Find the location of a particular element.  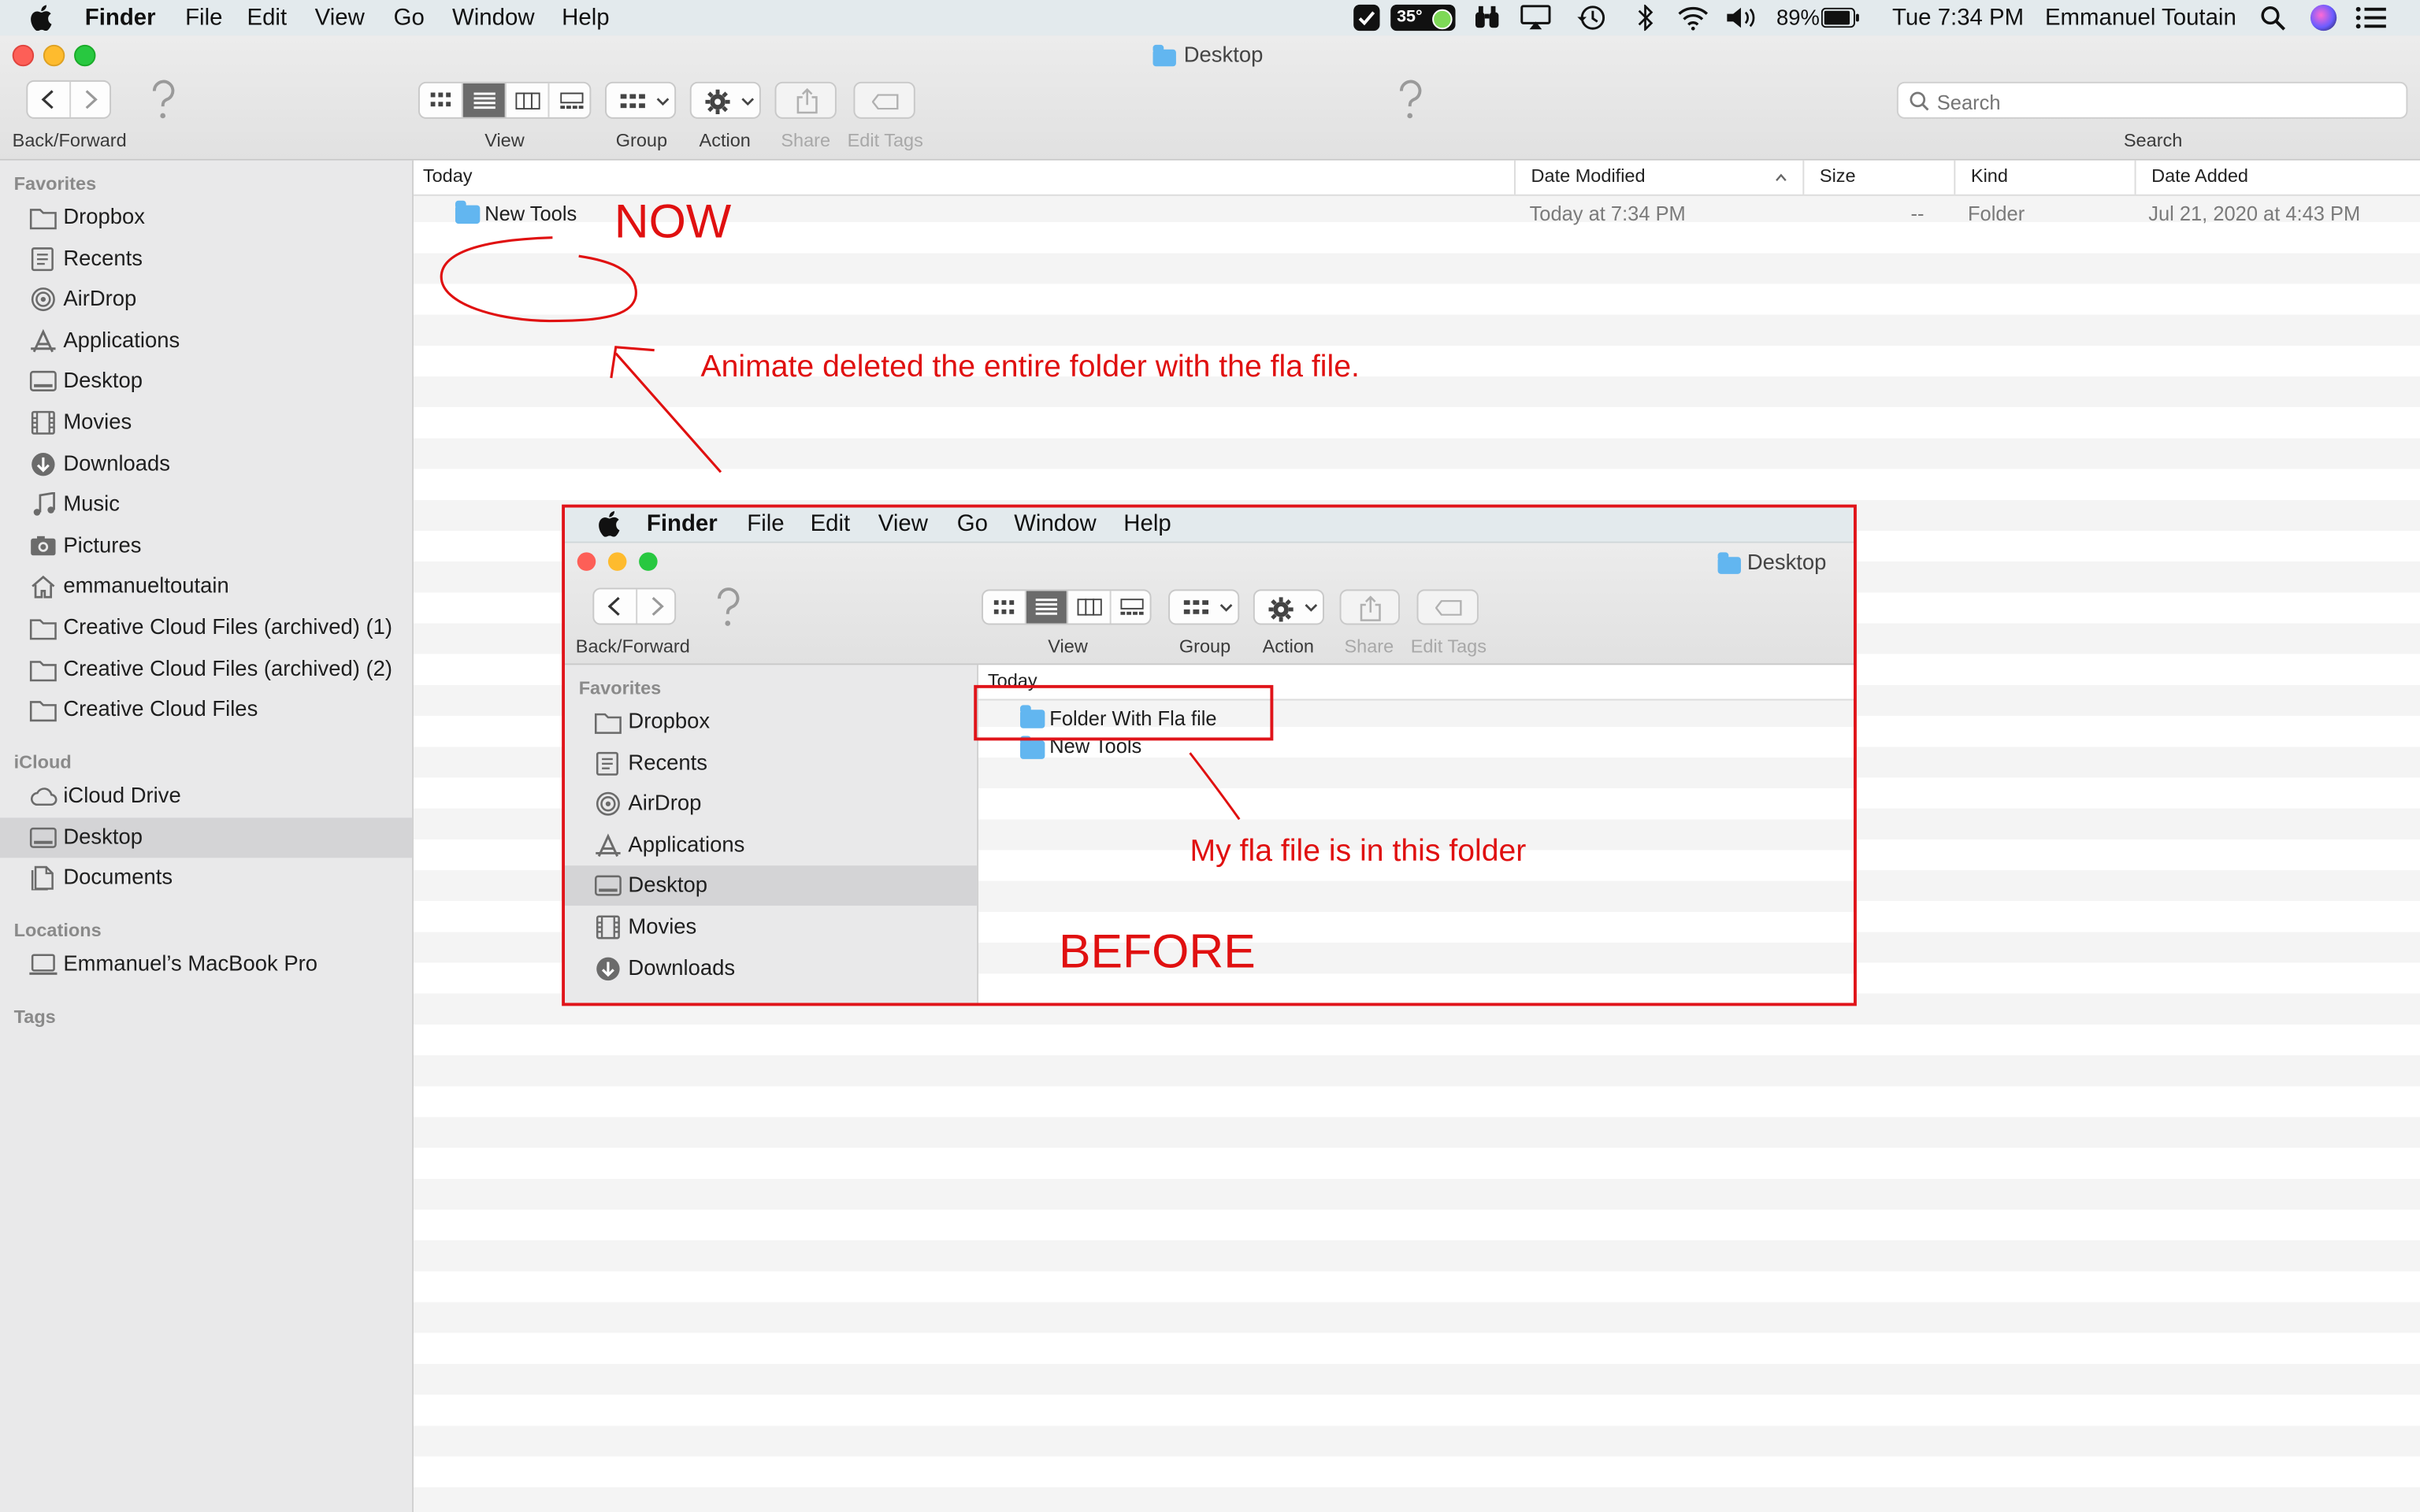

inset-sidebar-item-downloads: Downloads is located at coordinates (771, 968).